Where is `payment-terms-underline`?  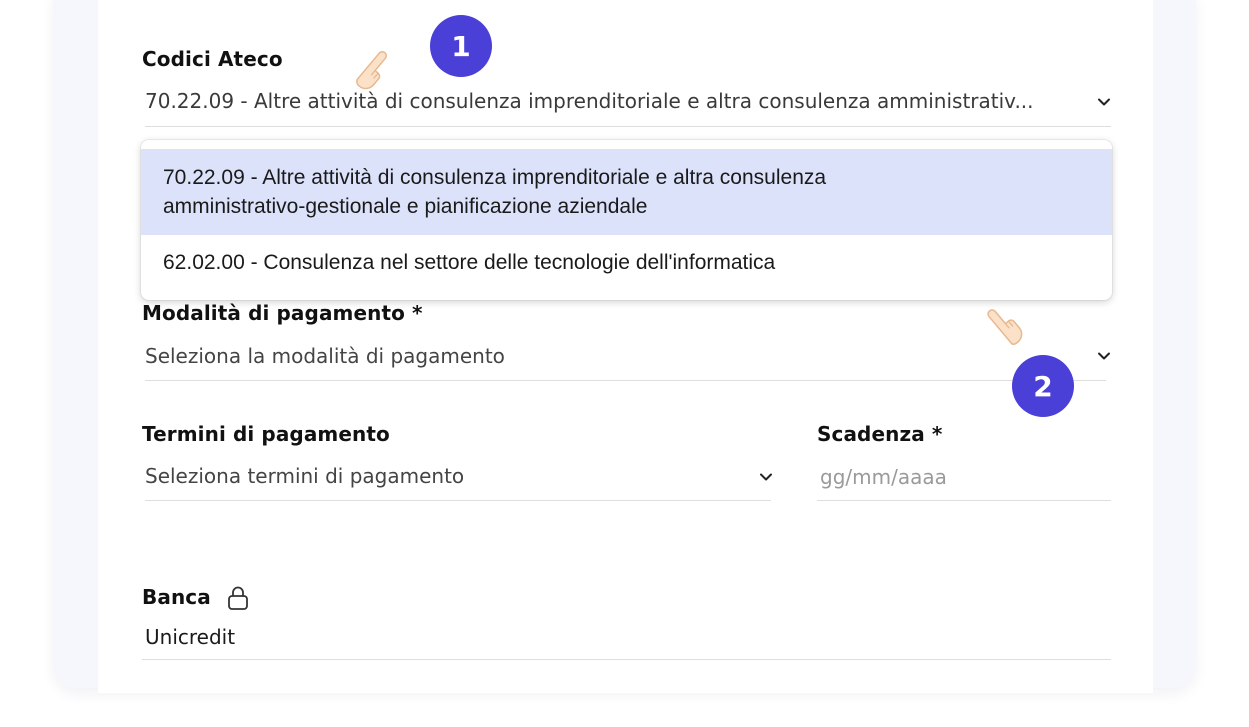 payment-terms-underline is located at coordinates (458, 500).